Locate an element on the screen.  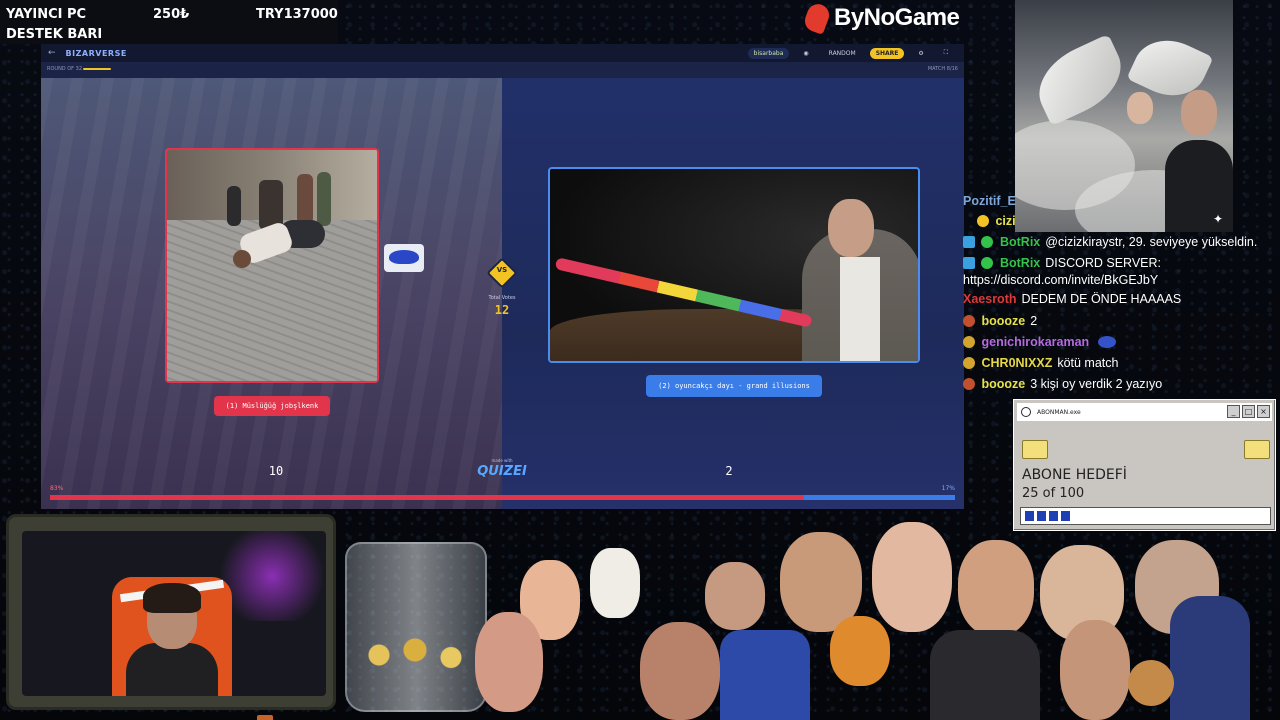
chat-username: cizi is located at coordinates (1005, 221).